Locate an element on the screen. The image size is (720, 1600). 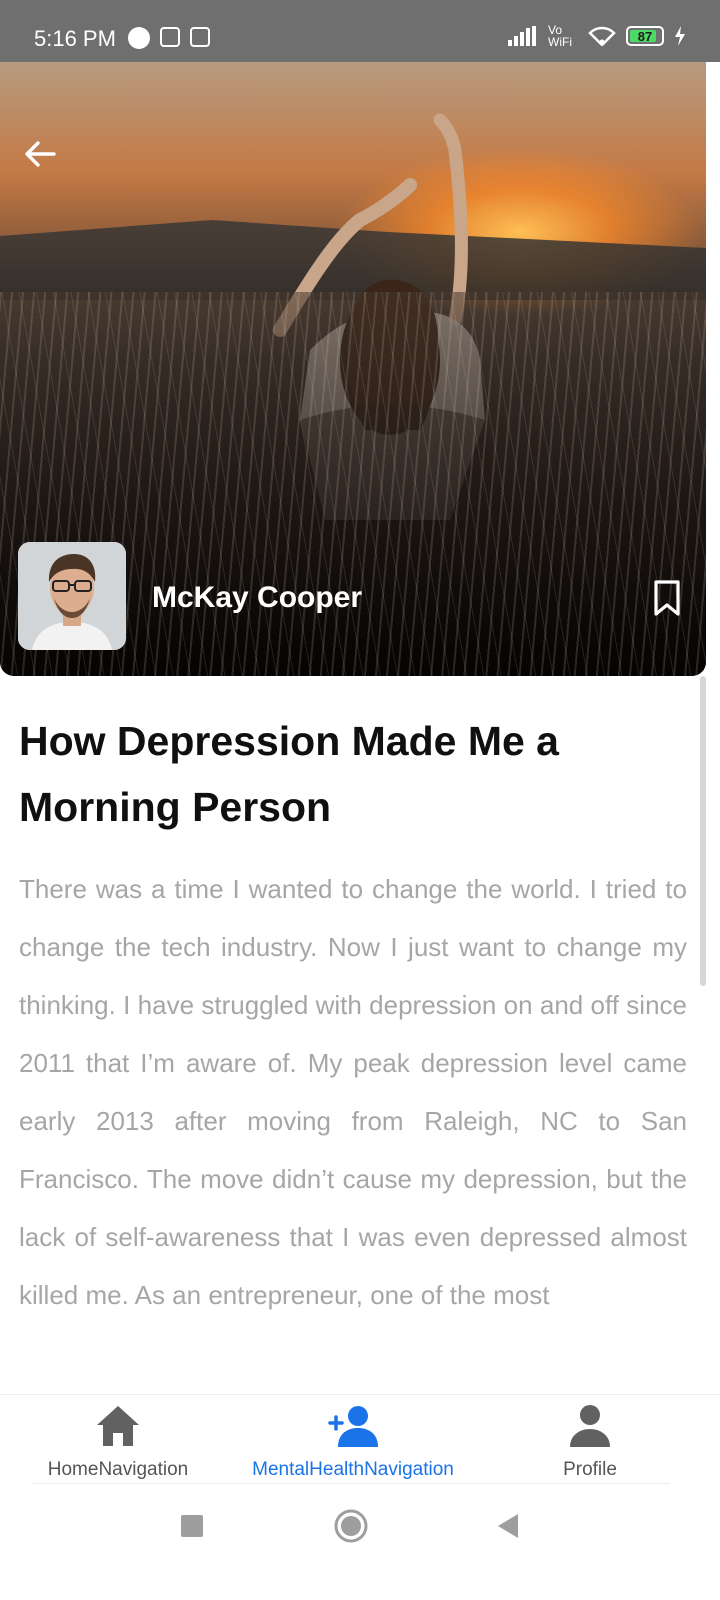
bookmark-icon is located at coordinates (667, 598).